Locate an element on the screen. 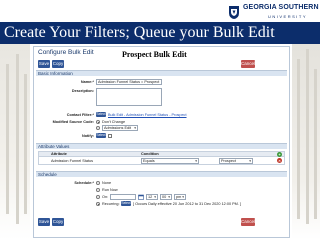 The image size is (320, 240). condition-select: Equals is located at coordinates (170, 161).